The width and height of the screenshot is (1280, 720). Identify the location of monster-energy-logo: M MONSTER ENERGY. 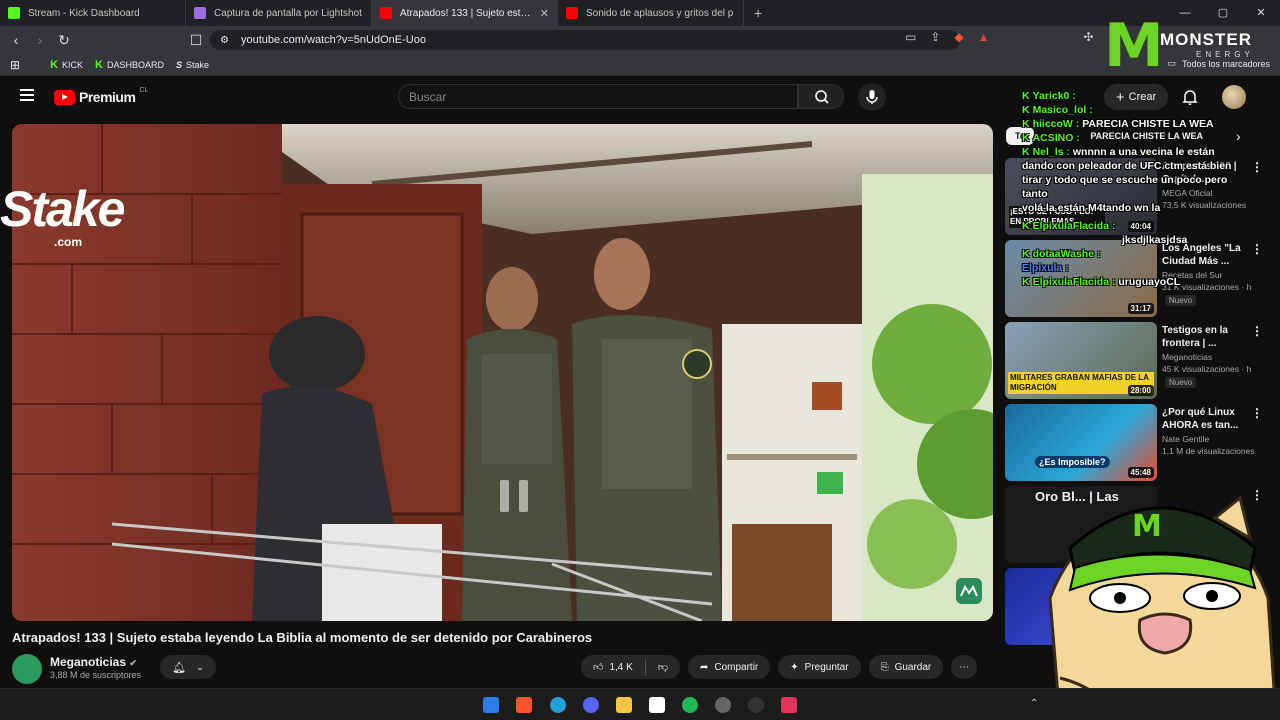
(1189, 49).